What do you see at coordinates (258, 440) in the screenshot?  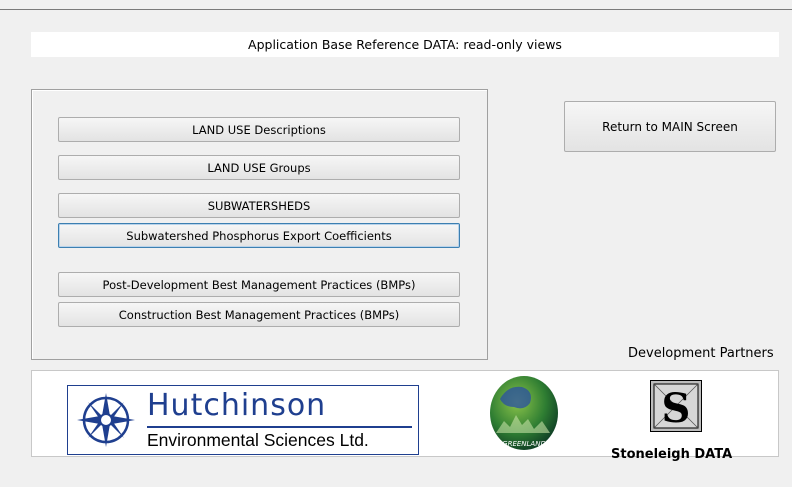 I see `hutchinson-subtitle: Environmental Sciences Ltd.` at bounding box center [258, 440].